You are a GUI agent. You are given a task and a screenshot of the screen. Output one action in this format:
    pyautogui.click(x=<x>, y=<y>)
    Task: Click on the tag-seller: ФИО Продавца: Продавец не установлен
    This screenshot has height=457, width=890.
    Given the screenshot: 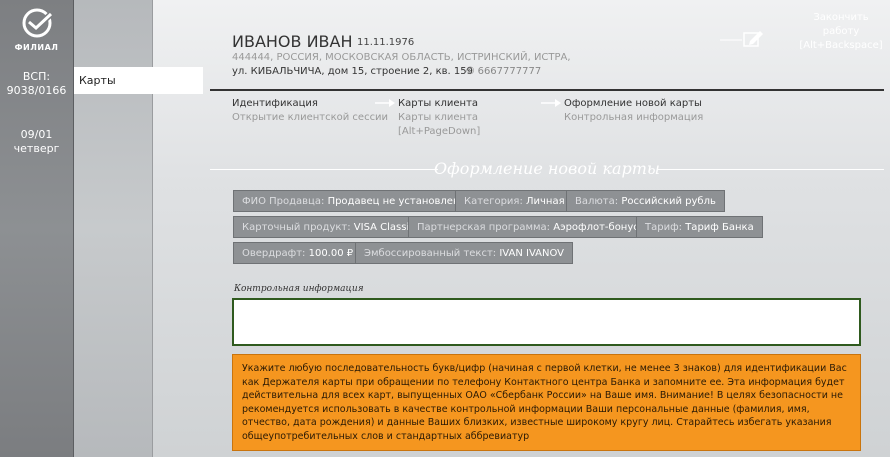 What is the action you would take?
    pyautogui.click(x=351, y=201)
    